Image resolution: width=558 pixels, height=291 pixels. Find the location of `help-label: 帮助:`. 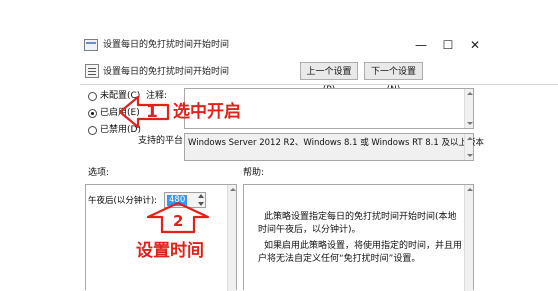

help-label: 帮助: is located at coordinates (254, 173).